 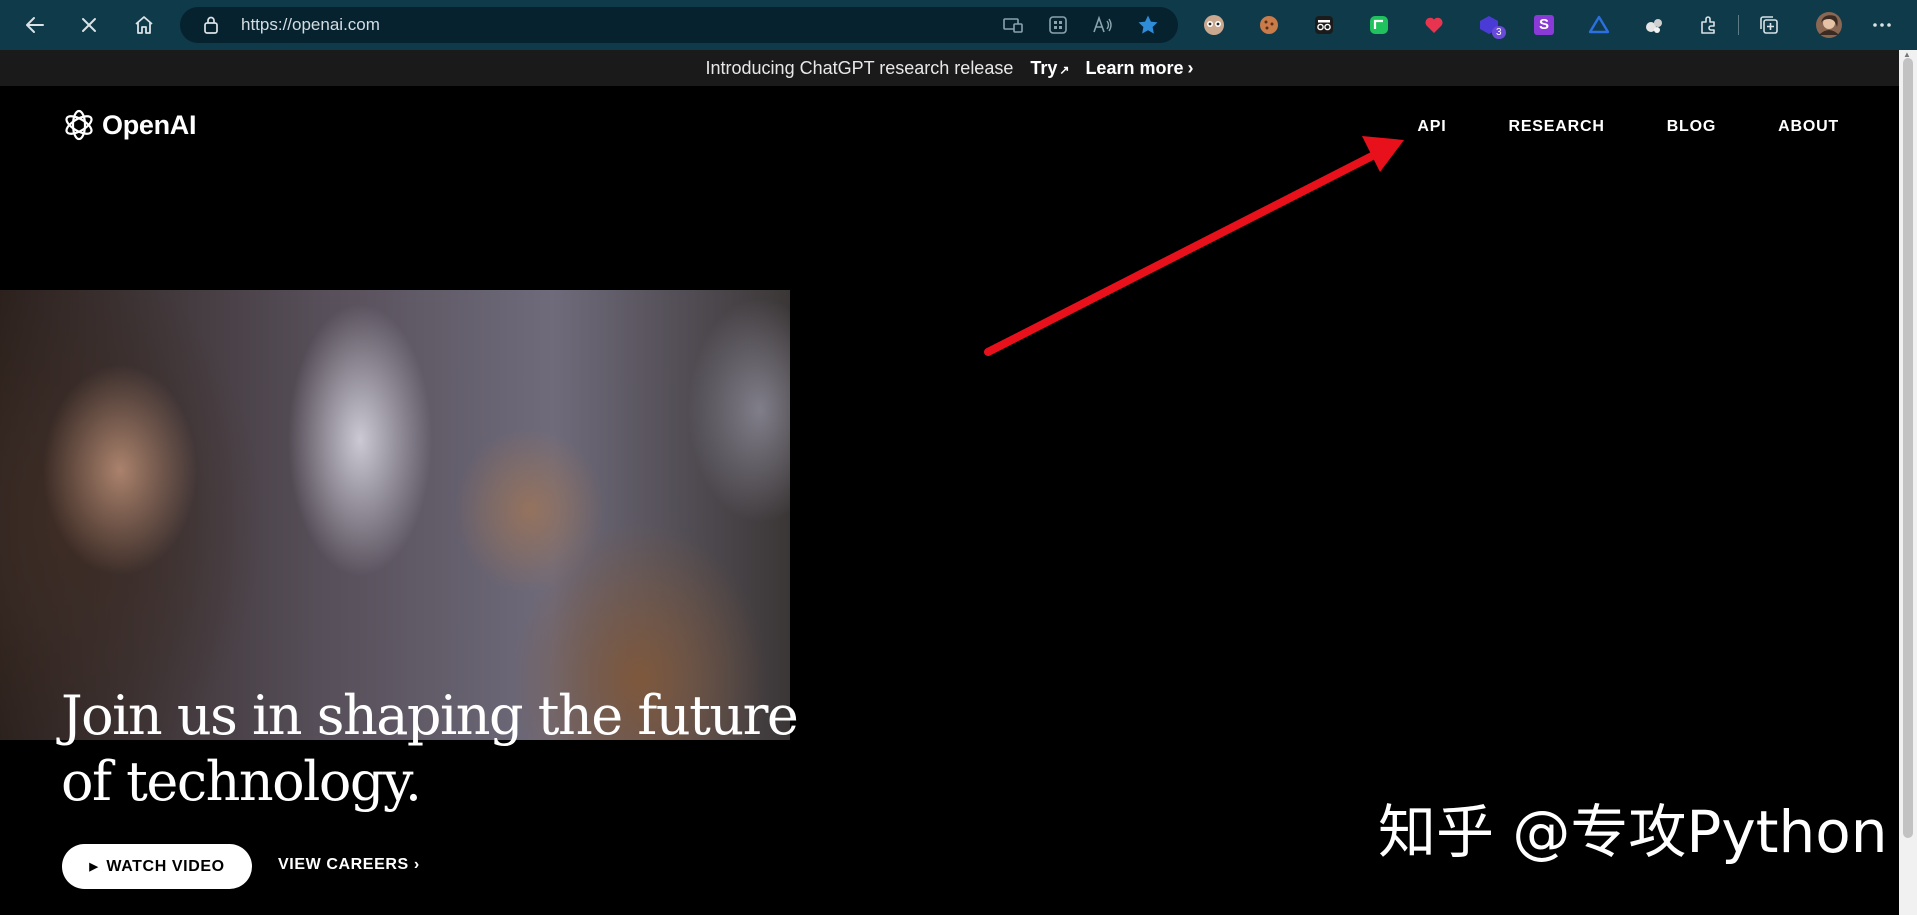 I want to click on home-button, so click(x=144, y=25).